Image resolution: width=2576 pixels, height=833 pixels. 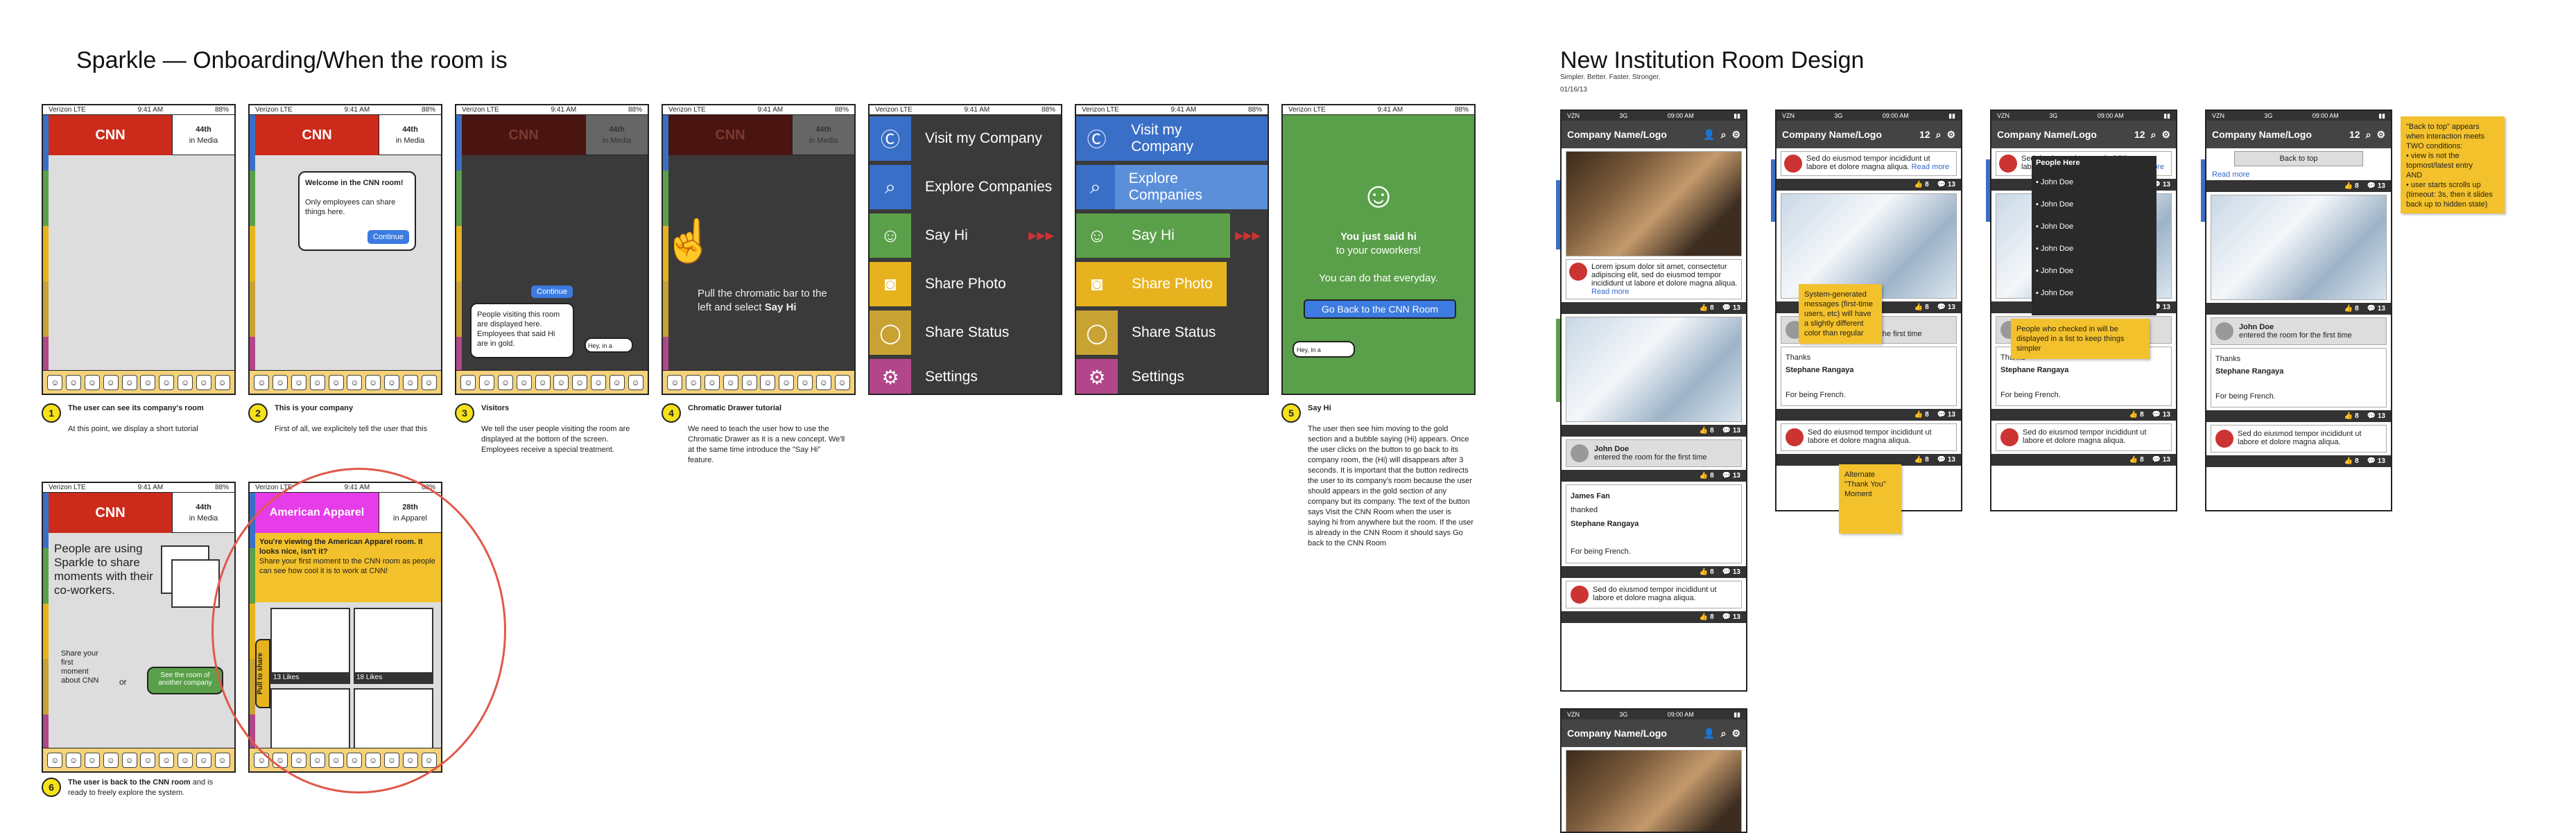 I want to click on share-moment-text: Share your first moment about CNN, so click(x=80, y=667).